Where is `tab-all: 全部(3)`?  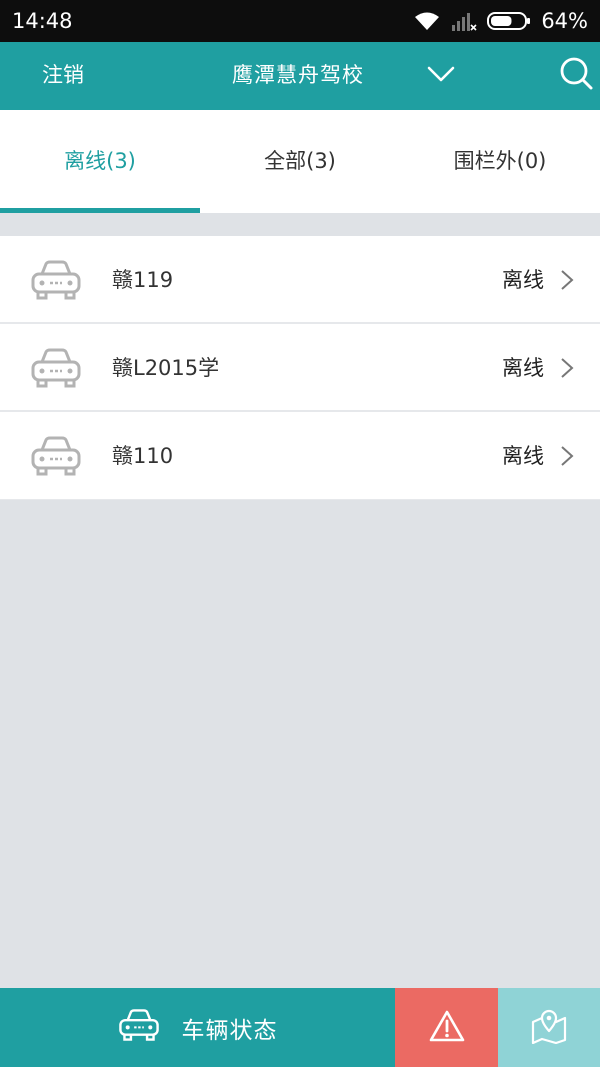
tab-all: 全部(3) is located at coordinates (300, 161).